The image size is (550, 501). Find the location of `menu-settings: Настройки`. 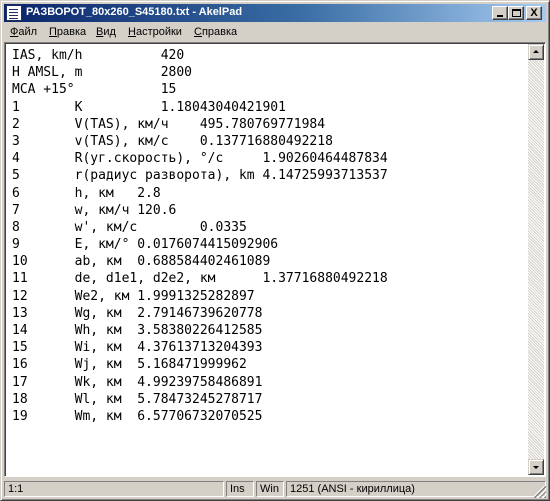

menu-settings: Настройки is located at coordinates (155, 32).